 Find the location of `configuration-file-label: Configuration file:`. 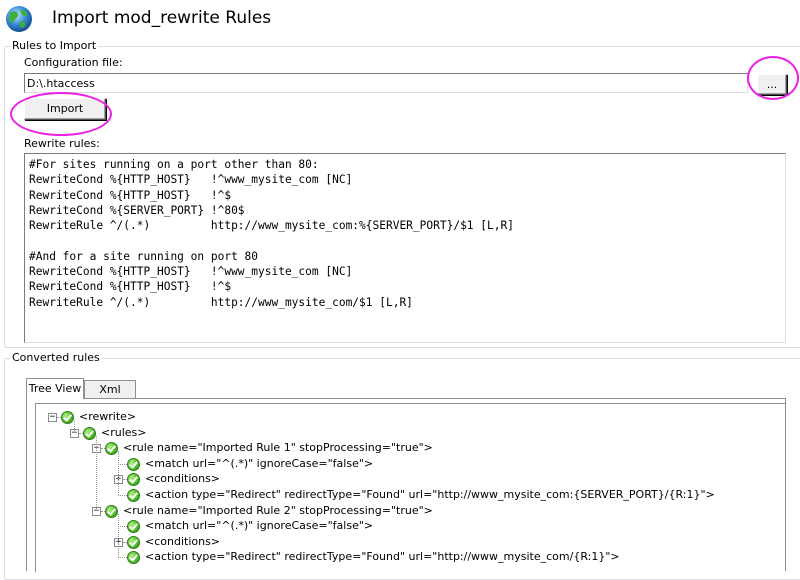

configuration-file-label: Configuration file: is located at coordinates (73, 62).